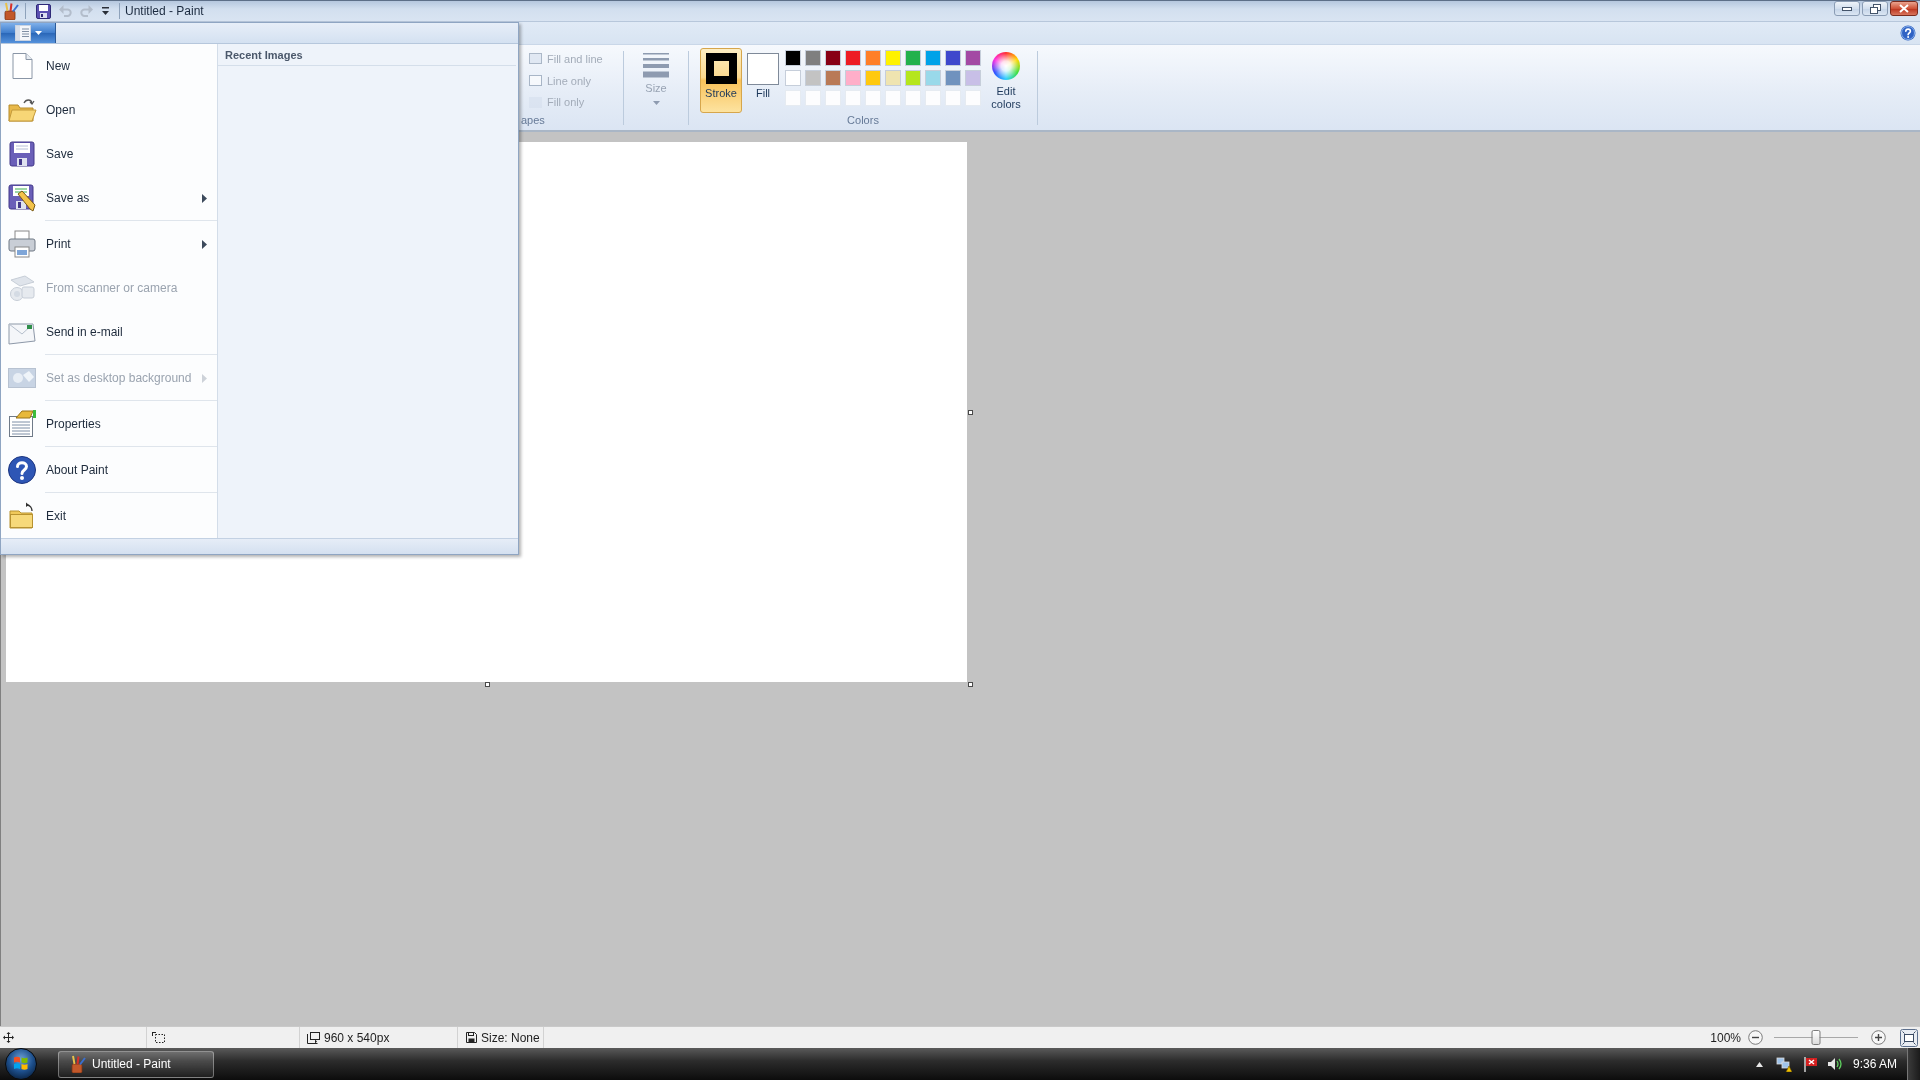 The height and width of the screenshot is (1080, 1920). What do you see at coordinates (863, 120) in the screenshot?
I see `group-label: Colors` at bounding box center [863, 120].